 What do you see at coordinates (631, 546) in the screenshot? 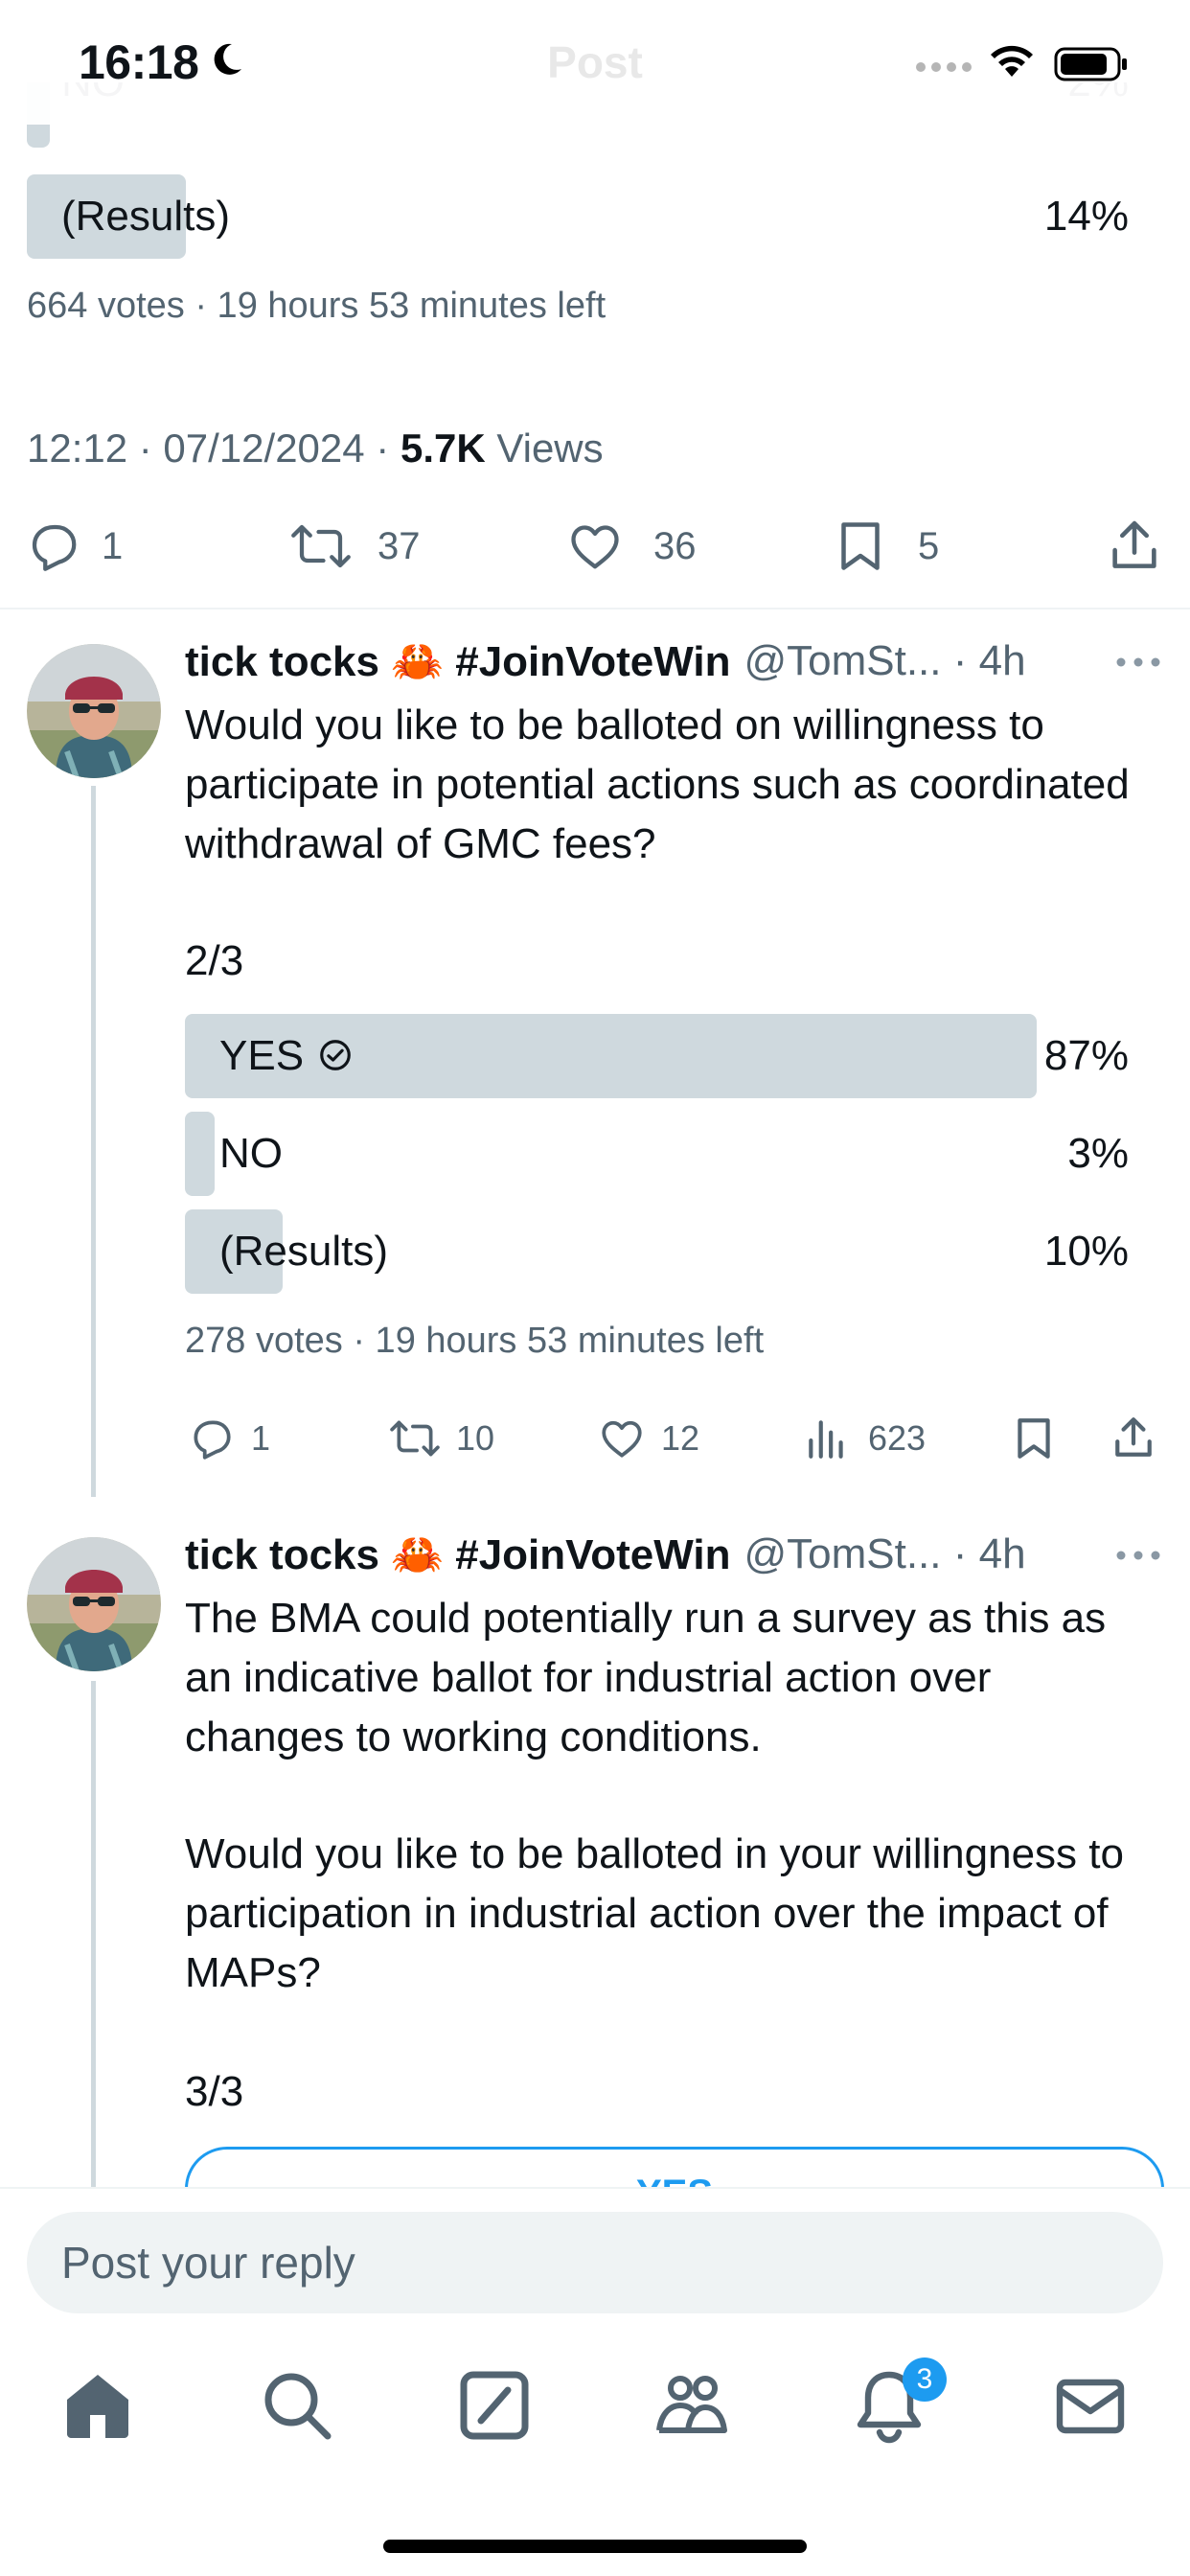
I see `like-button: 36` at bounding box center [631, 546].